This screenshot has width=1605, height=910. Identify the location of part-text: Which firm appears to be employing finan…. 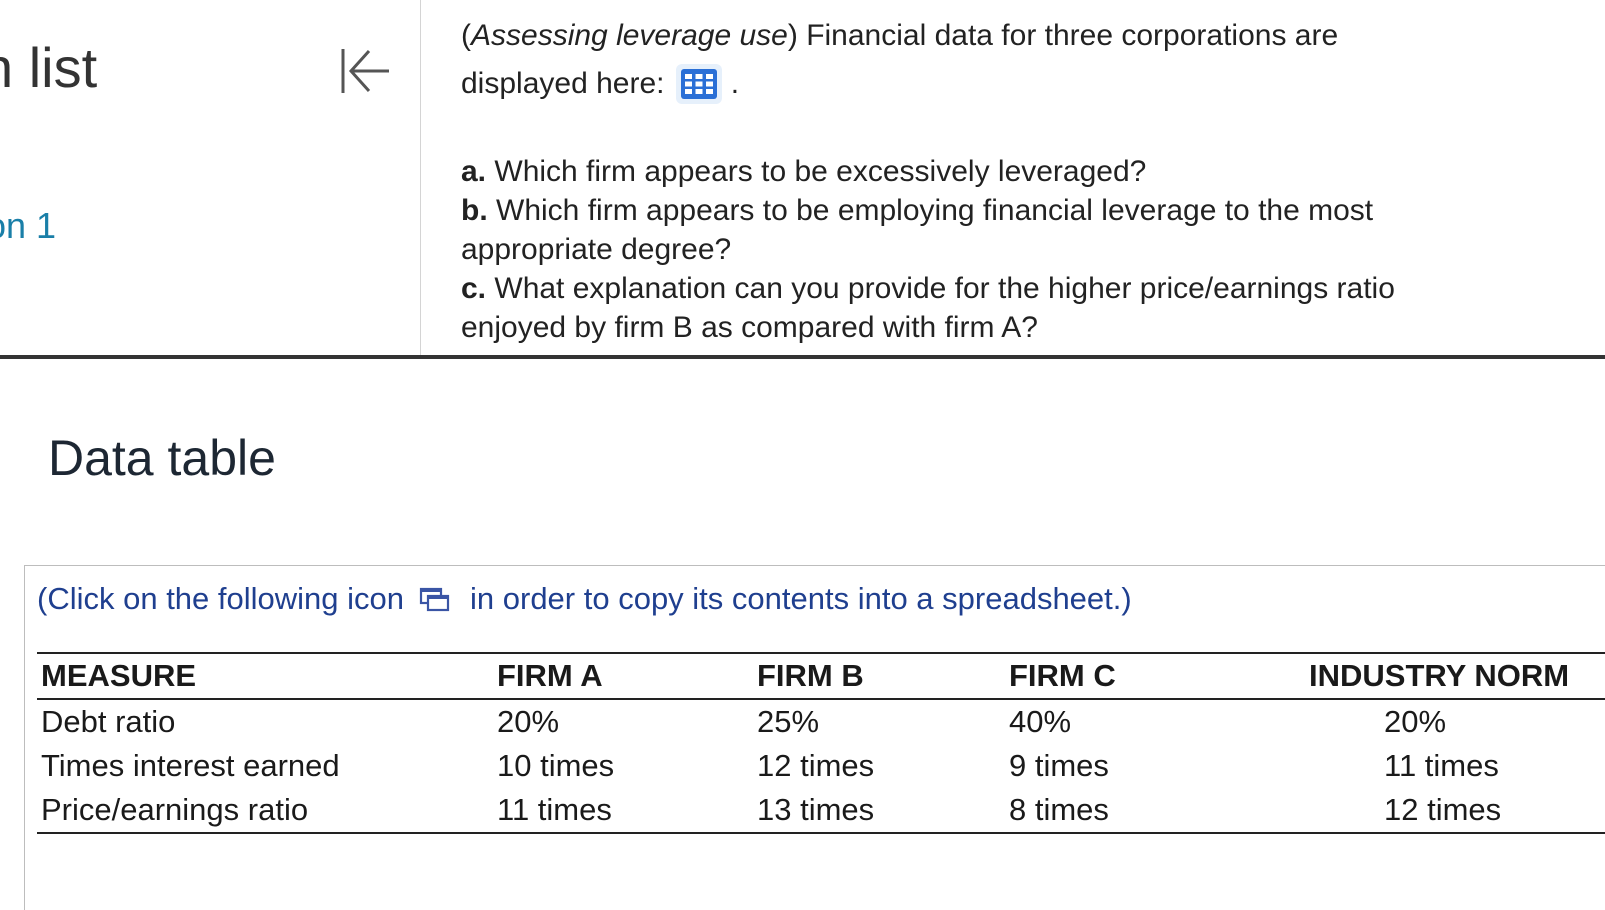
(935, 210).